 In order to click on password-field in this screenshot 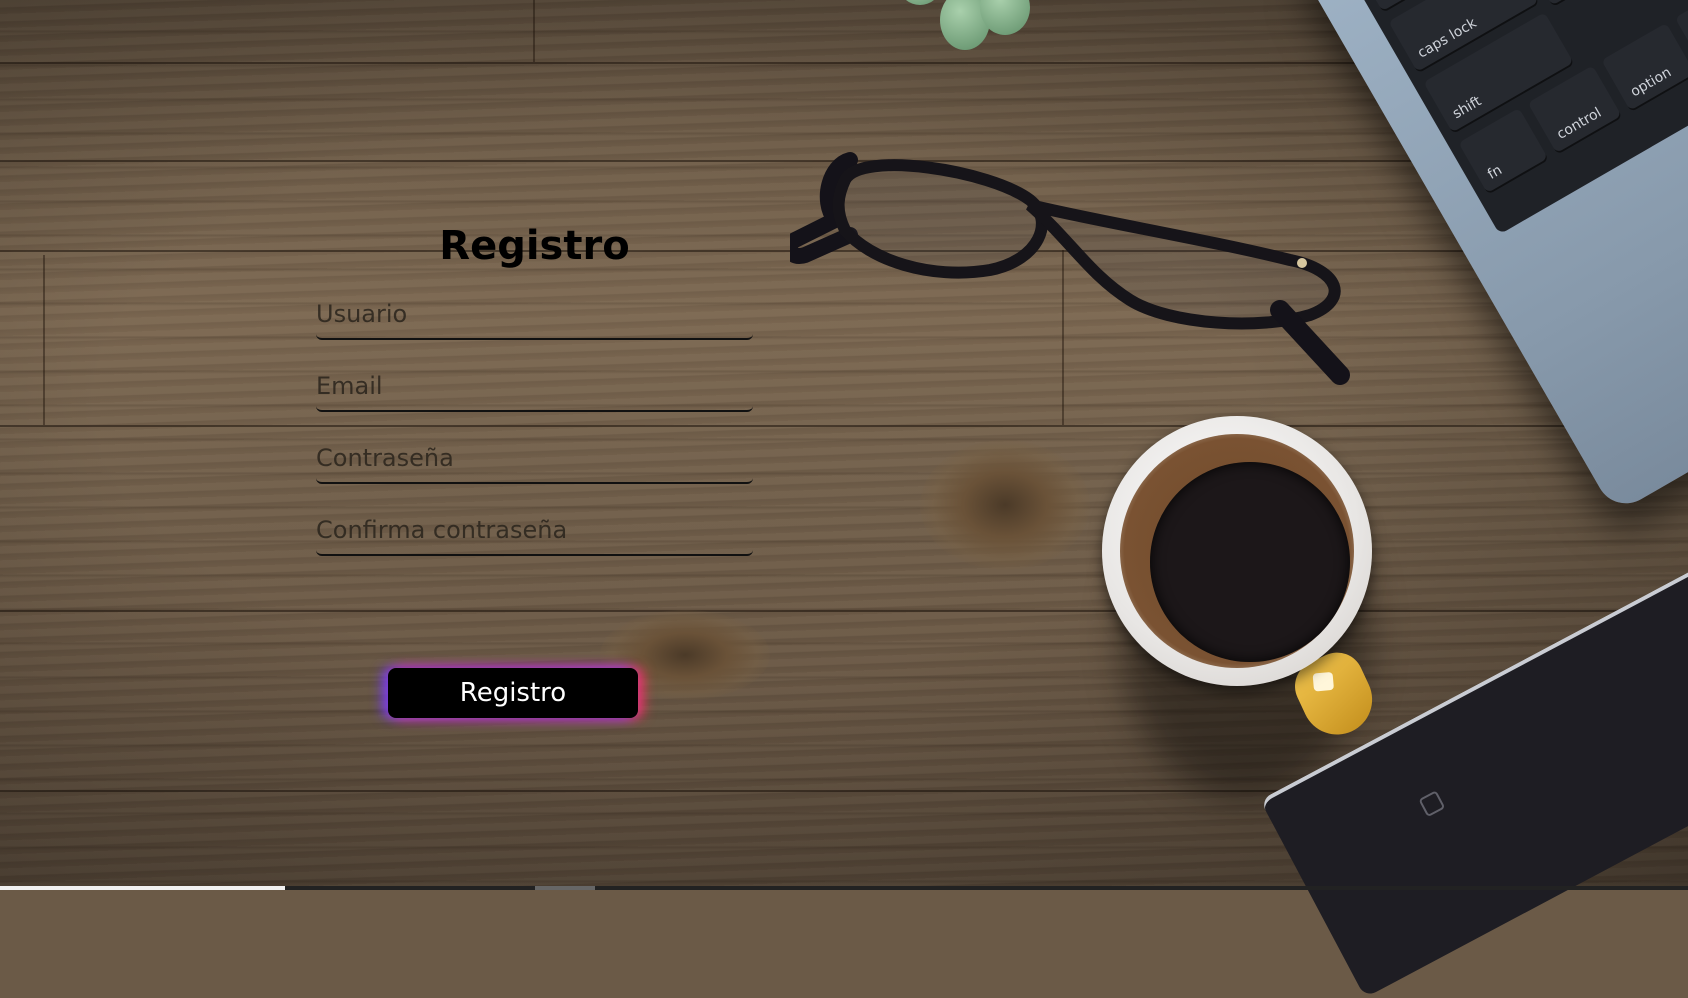, I will do `click(534, 460)`.